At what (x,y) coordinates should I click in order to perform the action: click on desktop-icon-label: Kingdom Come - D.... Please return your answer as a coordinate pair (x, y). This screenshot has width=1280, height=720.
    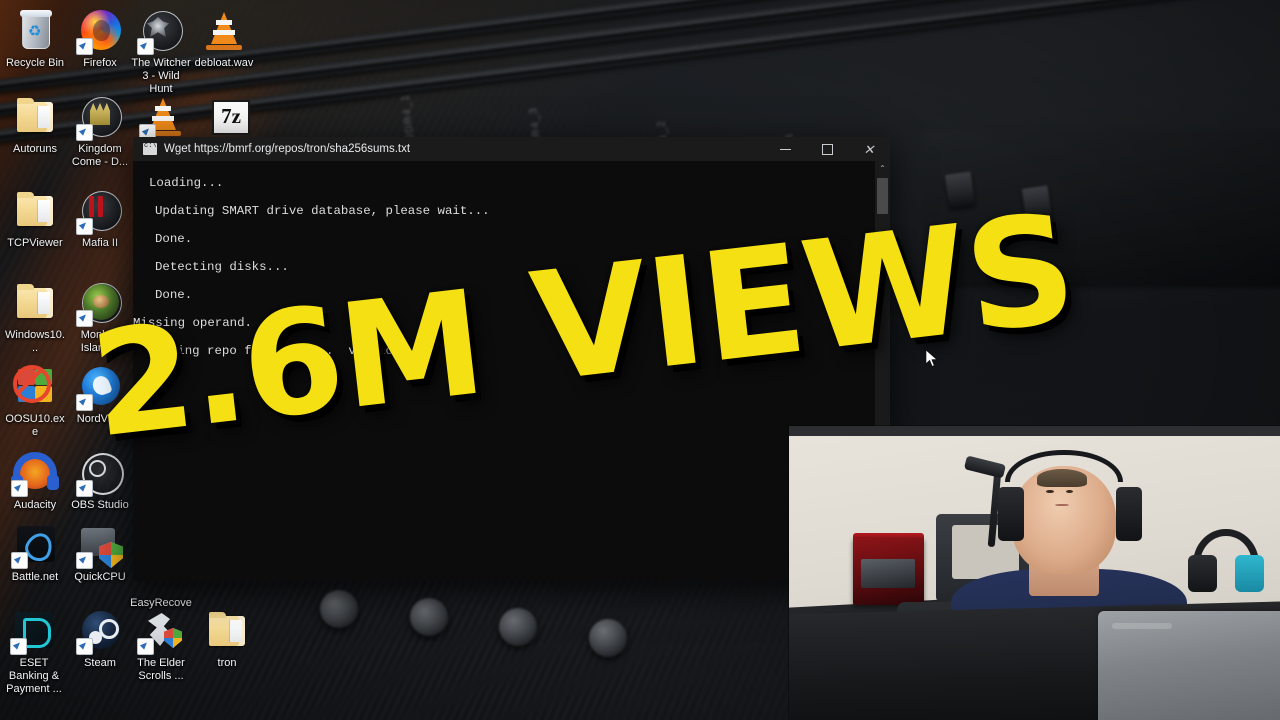
    Looking at the image, I should click on (100, 155).